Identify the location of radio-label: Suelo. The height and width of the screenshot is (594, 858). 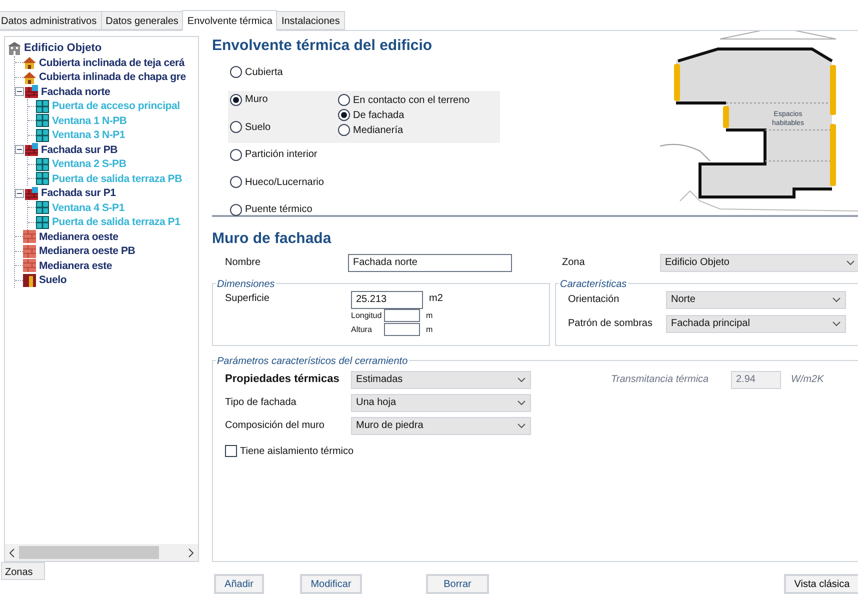
(258, 127).